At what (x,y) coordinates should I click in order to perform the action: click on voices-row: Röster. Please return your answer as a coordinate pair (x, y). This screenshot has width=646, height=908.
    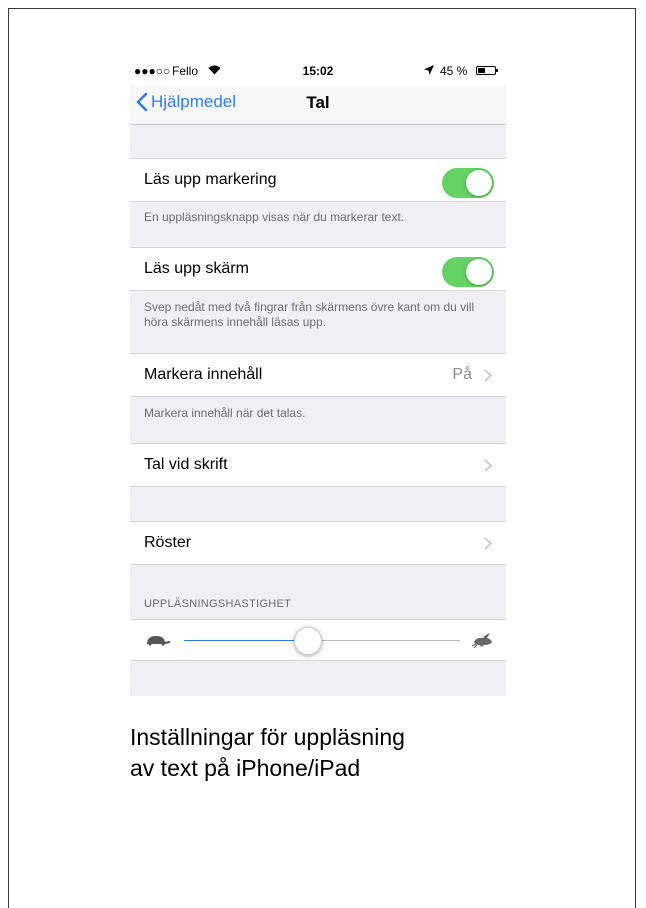
    Looking at the image, I should click on (318, 543).